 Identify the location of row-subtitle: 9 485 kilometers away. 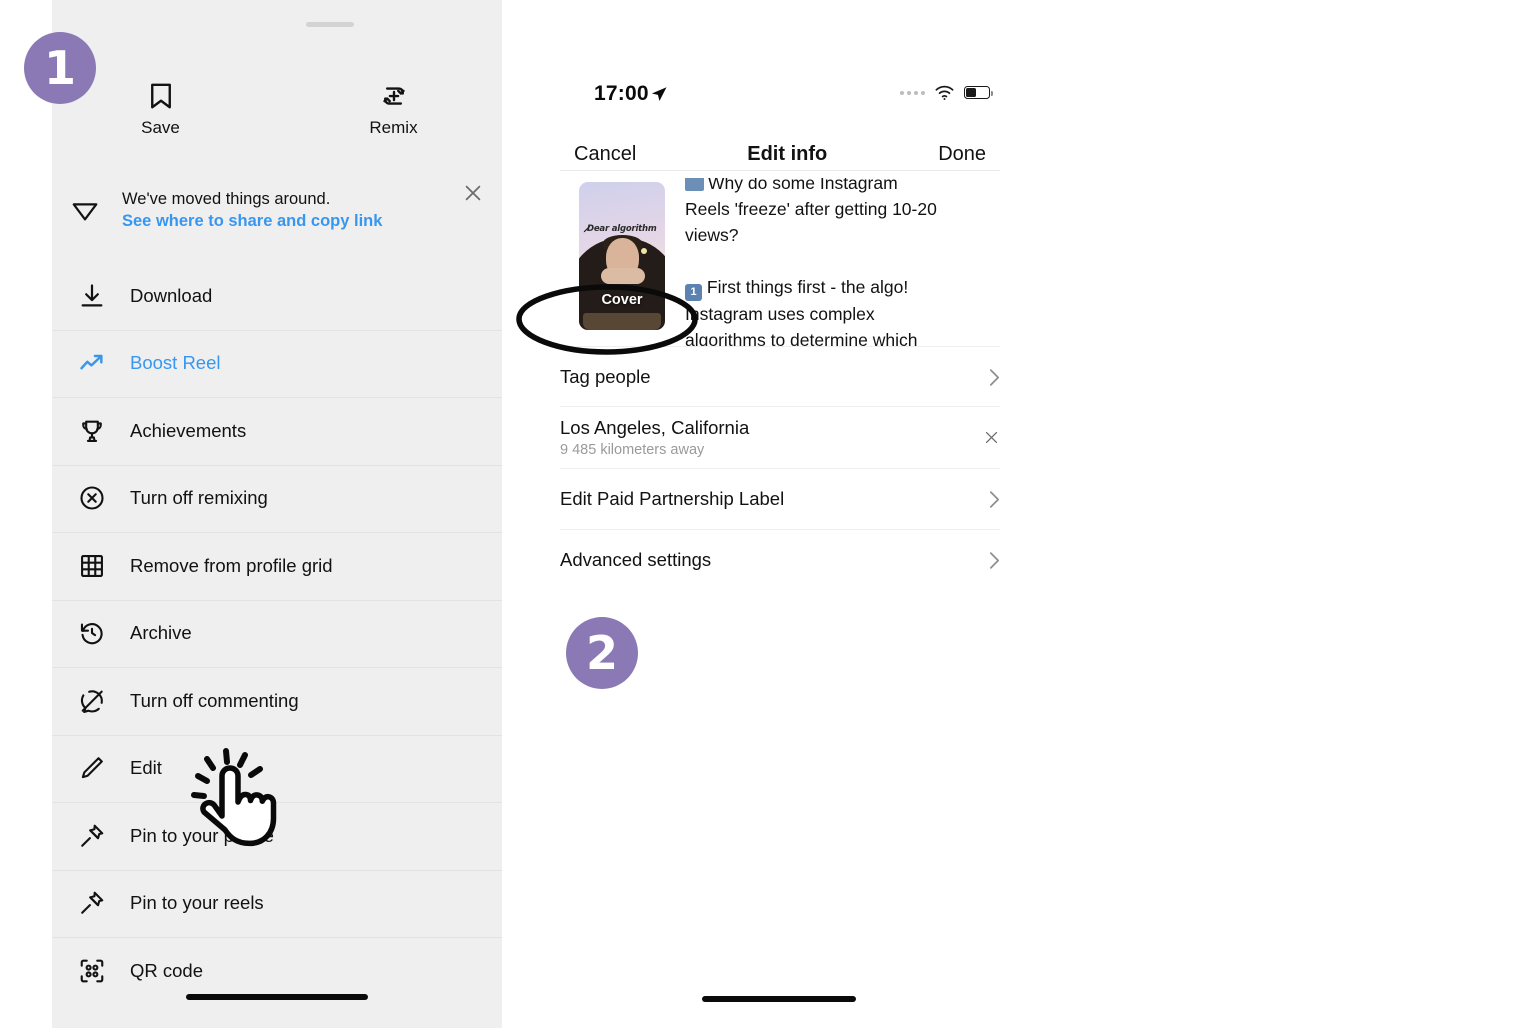
(632, 450).